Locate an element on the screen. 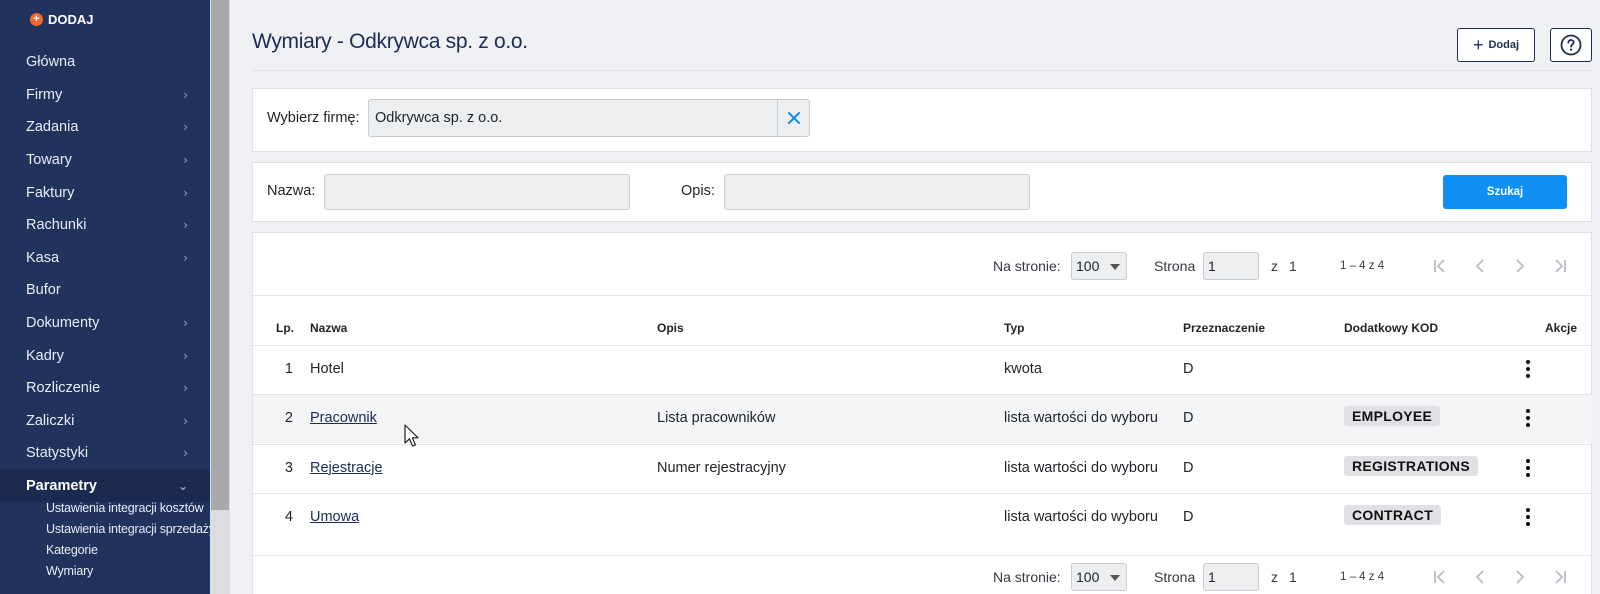 Image resolution: width=1600 pixels, height=594 pixels. row-name: Rejestracje is located at coordinates (346, 468).